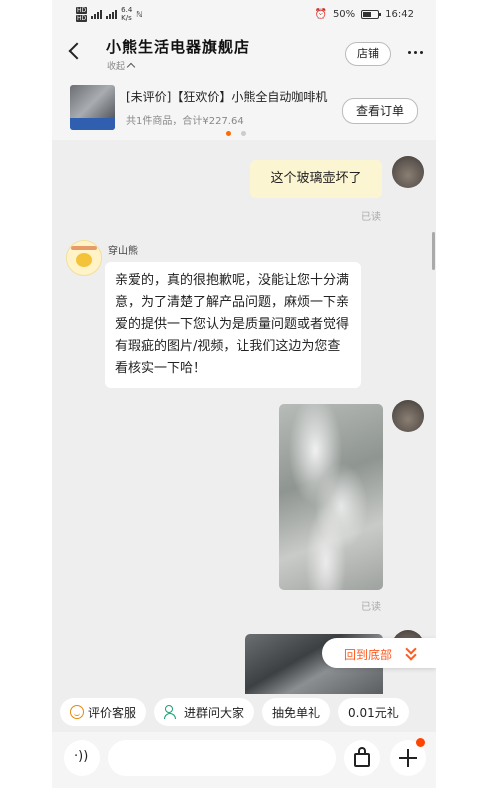 The height and width of the screenshot is (788, 480). I want to click on quick-reply-join-group: 进群问大家, so click(204, 712).